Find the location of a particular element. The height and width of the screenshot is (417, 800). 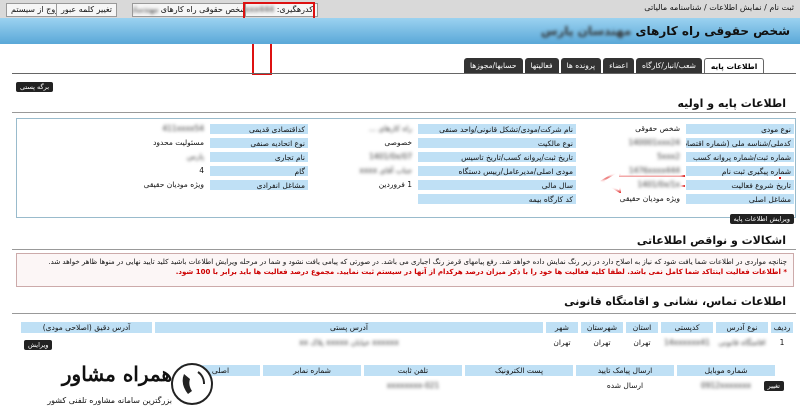

tab-accounts: حسابها/مجوزها is located at coordinates (493, 65).